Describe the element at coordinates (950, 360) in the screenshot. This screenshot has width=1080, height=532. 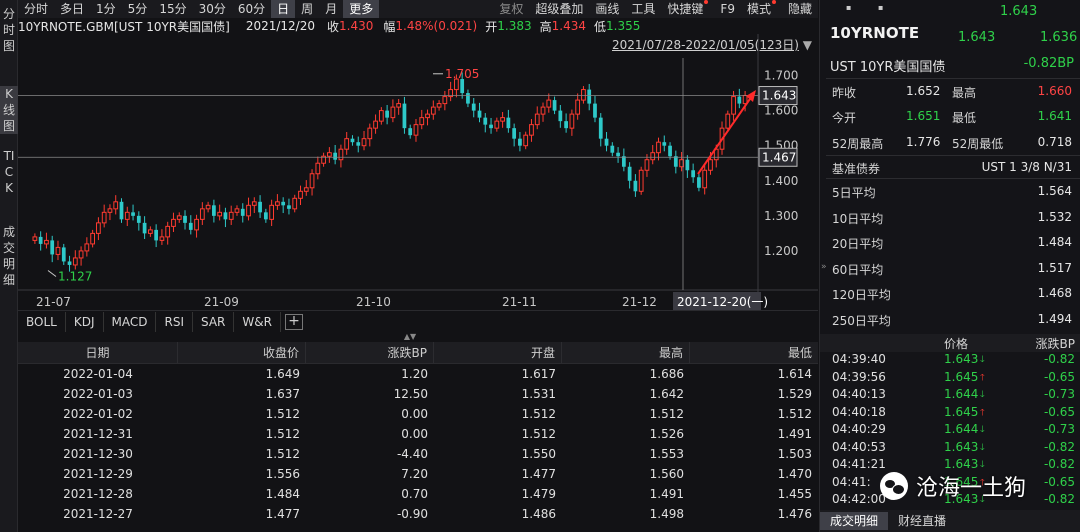
I see `tick-row: 04:39:40 1.643 🡓 -0.82` at that location.